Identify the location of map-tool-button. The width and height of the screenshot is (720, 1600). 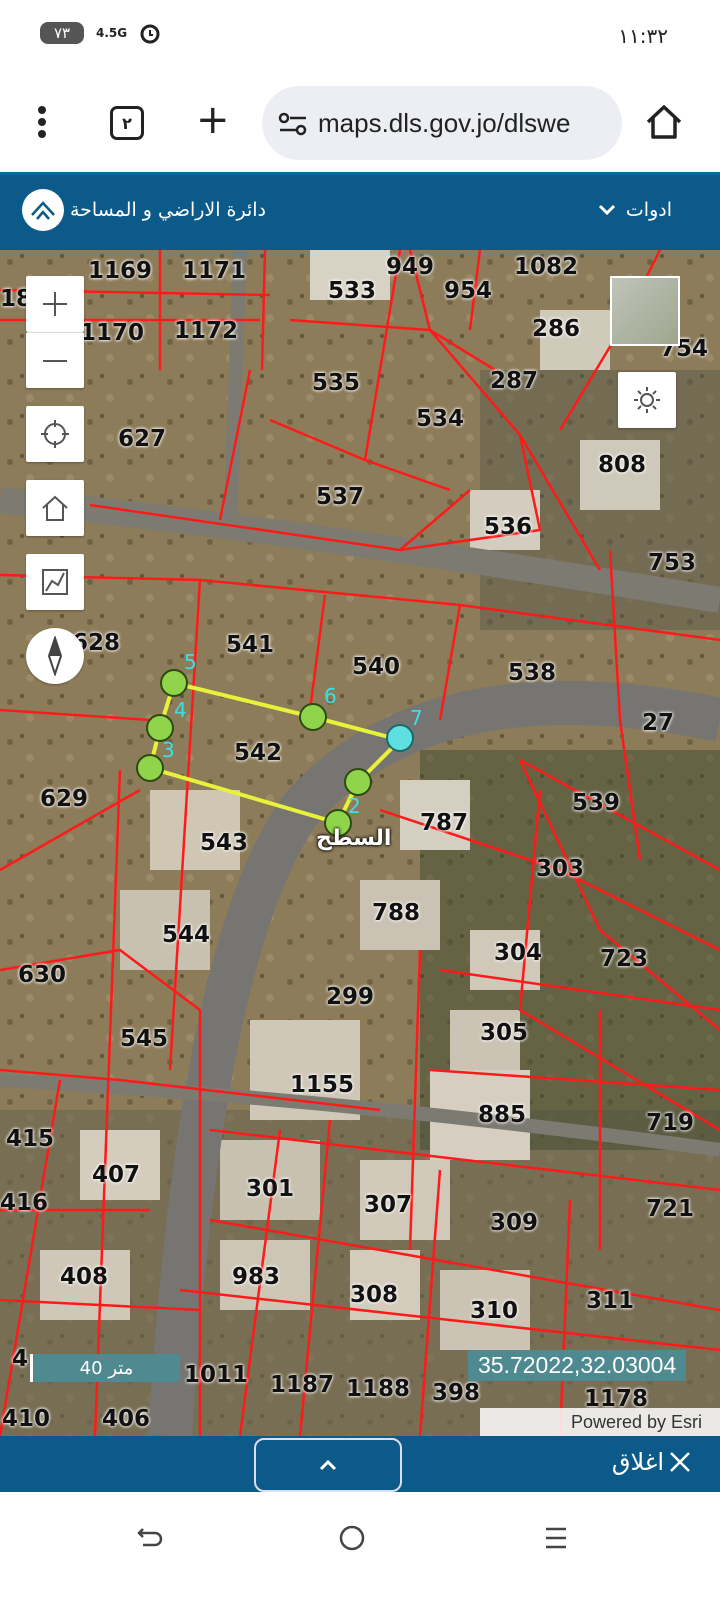
(55, 582).